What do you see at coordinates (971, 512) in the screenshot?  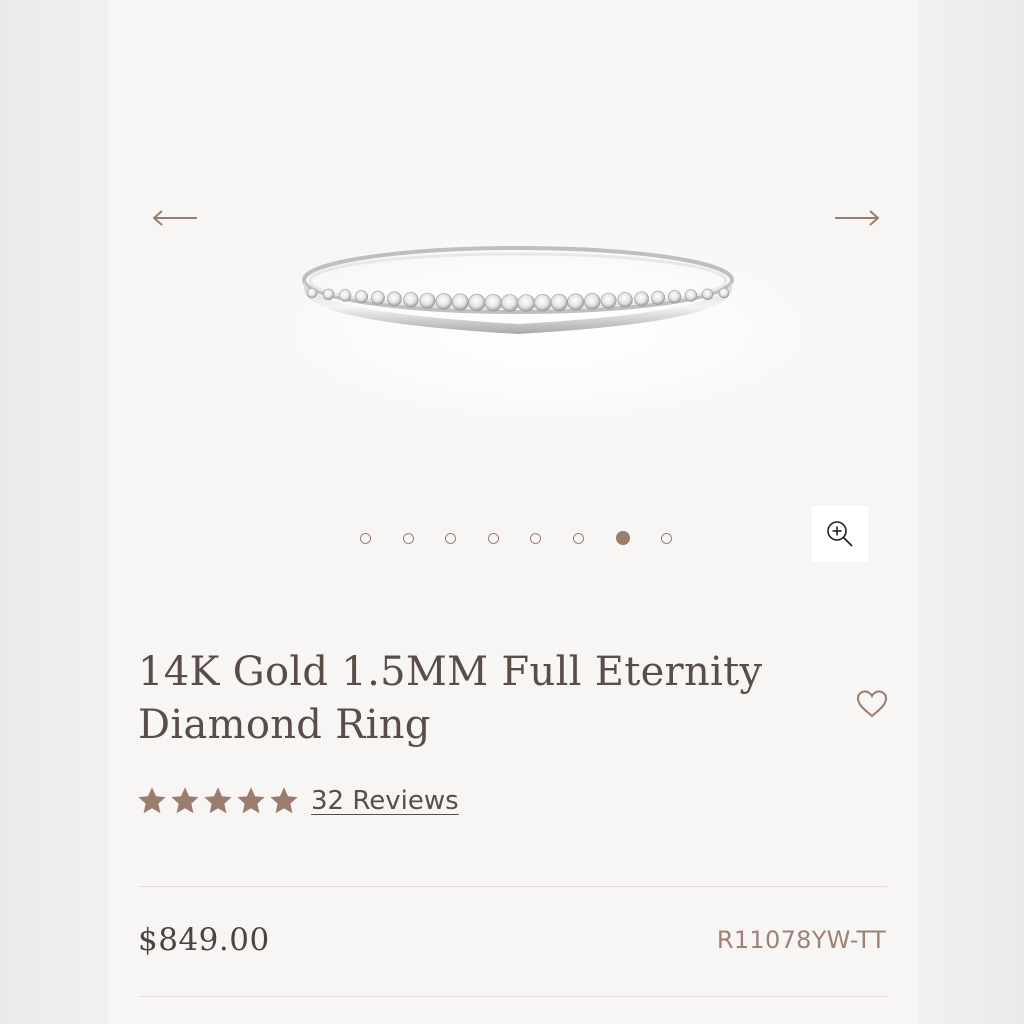 I see `right-backdrop` at bounding box center [971, 512].